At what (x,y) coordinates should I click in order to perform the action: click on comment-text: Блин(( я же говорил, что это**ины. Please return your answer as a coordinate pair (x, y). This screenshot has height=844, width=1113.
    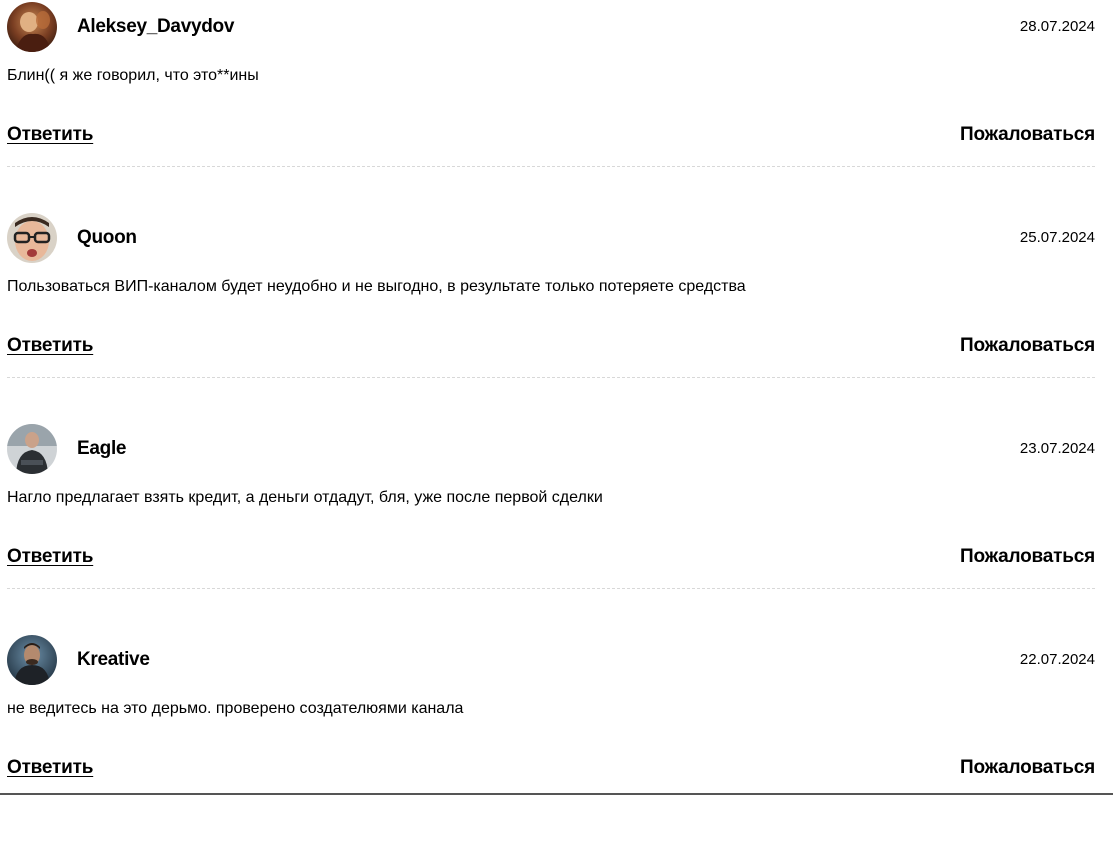
    Looking at the image, I should click on (133, 75).